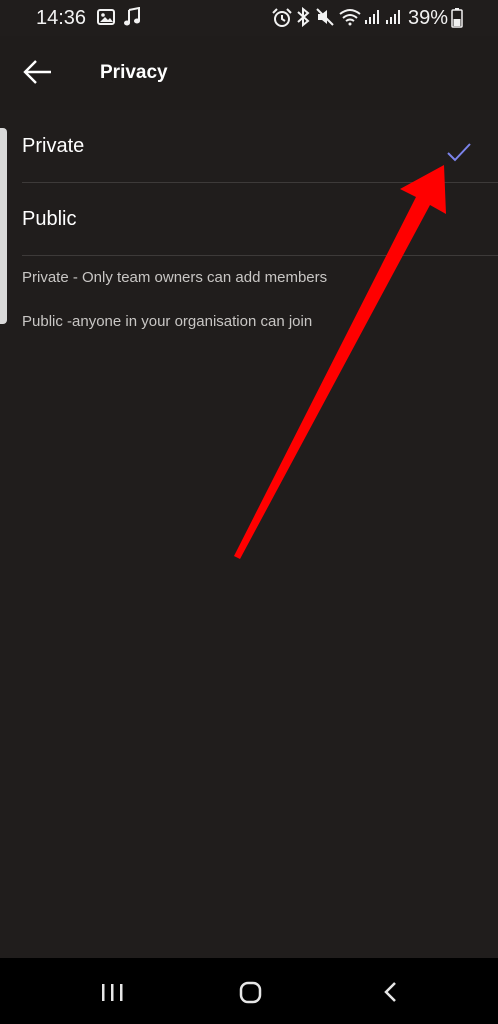  What do you see at coordinates (106, 17) in the screenshot?
I see `image-icon` at bounding box center [106, 17].